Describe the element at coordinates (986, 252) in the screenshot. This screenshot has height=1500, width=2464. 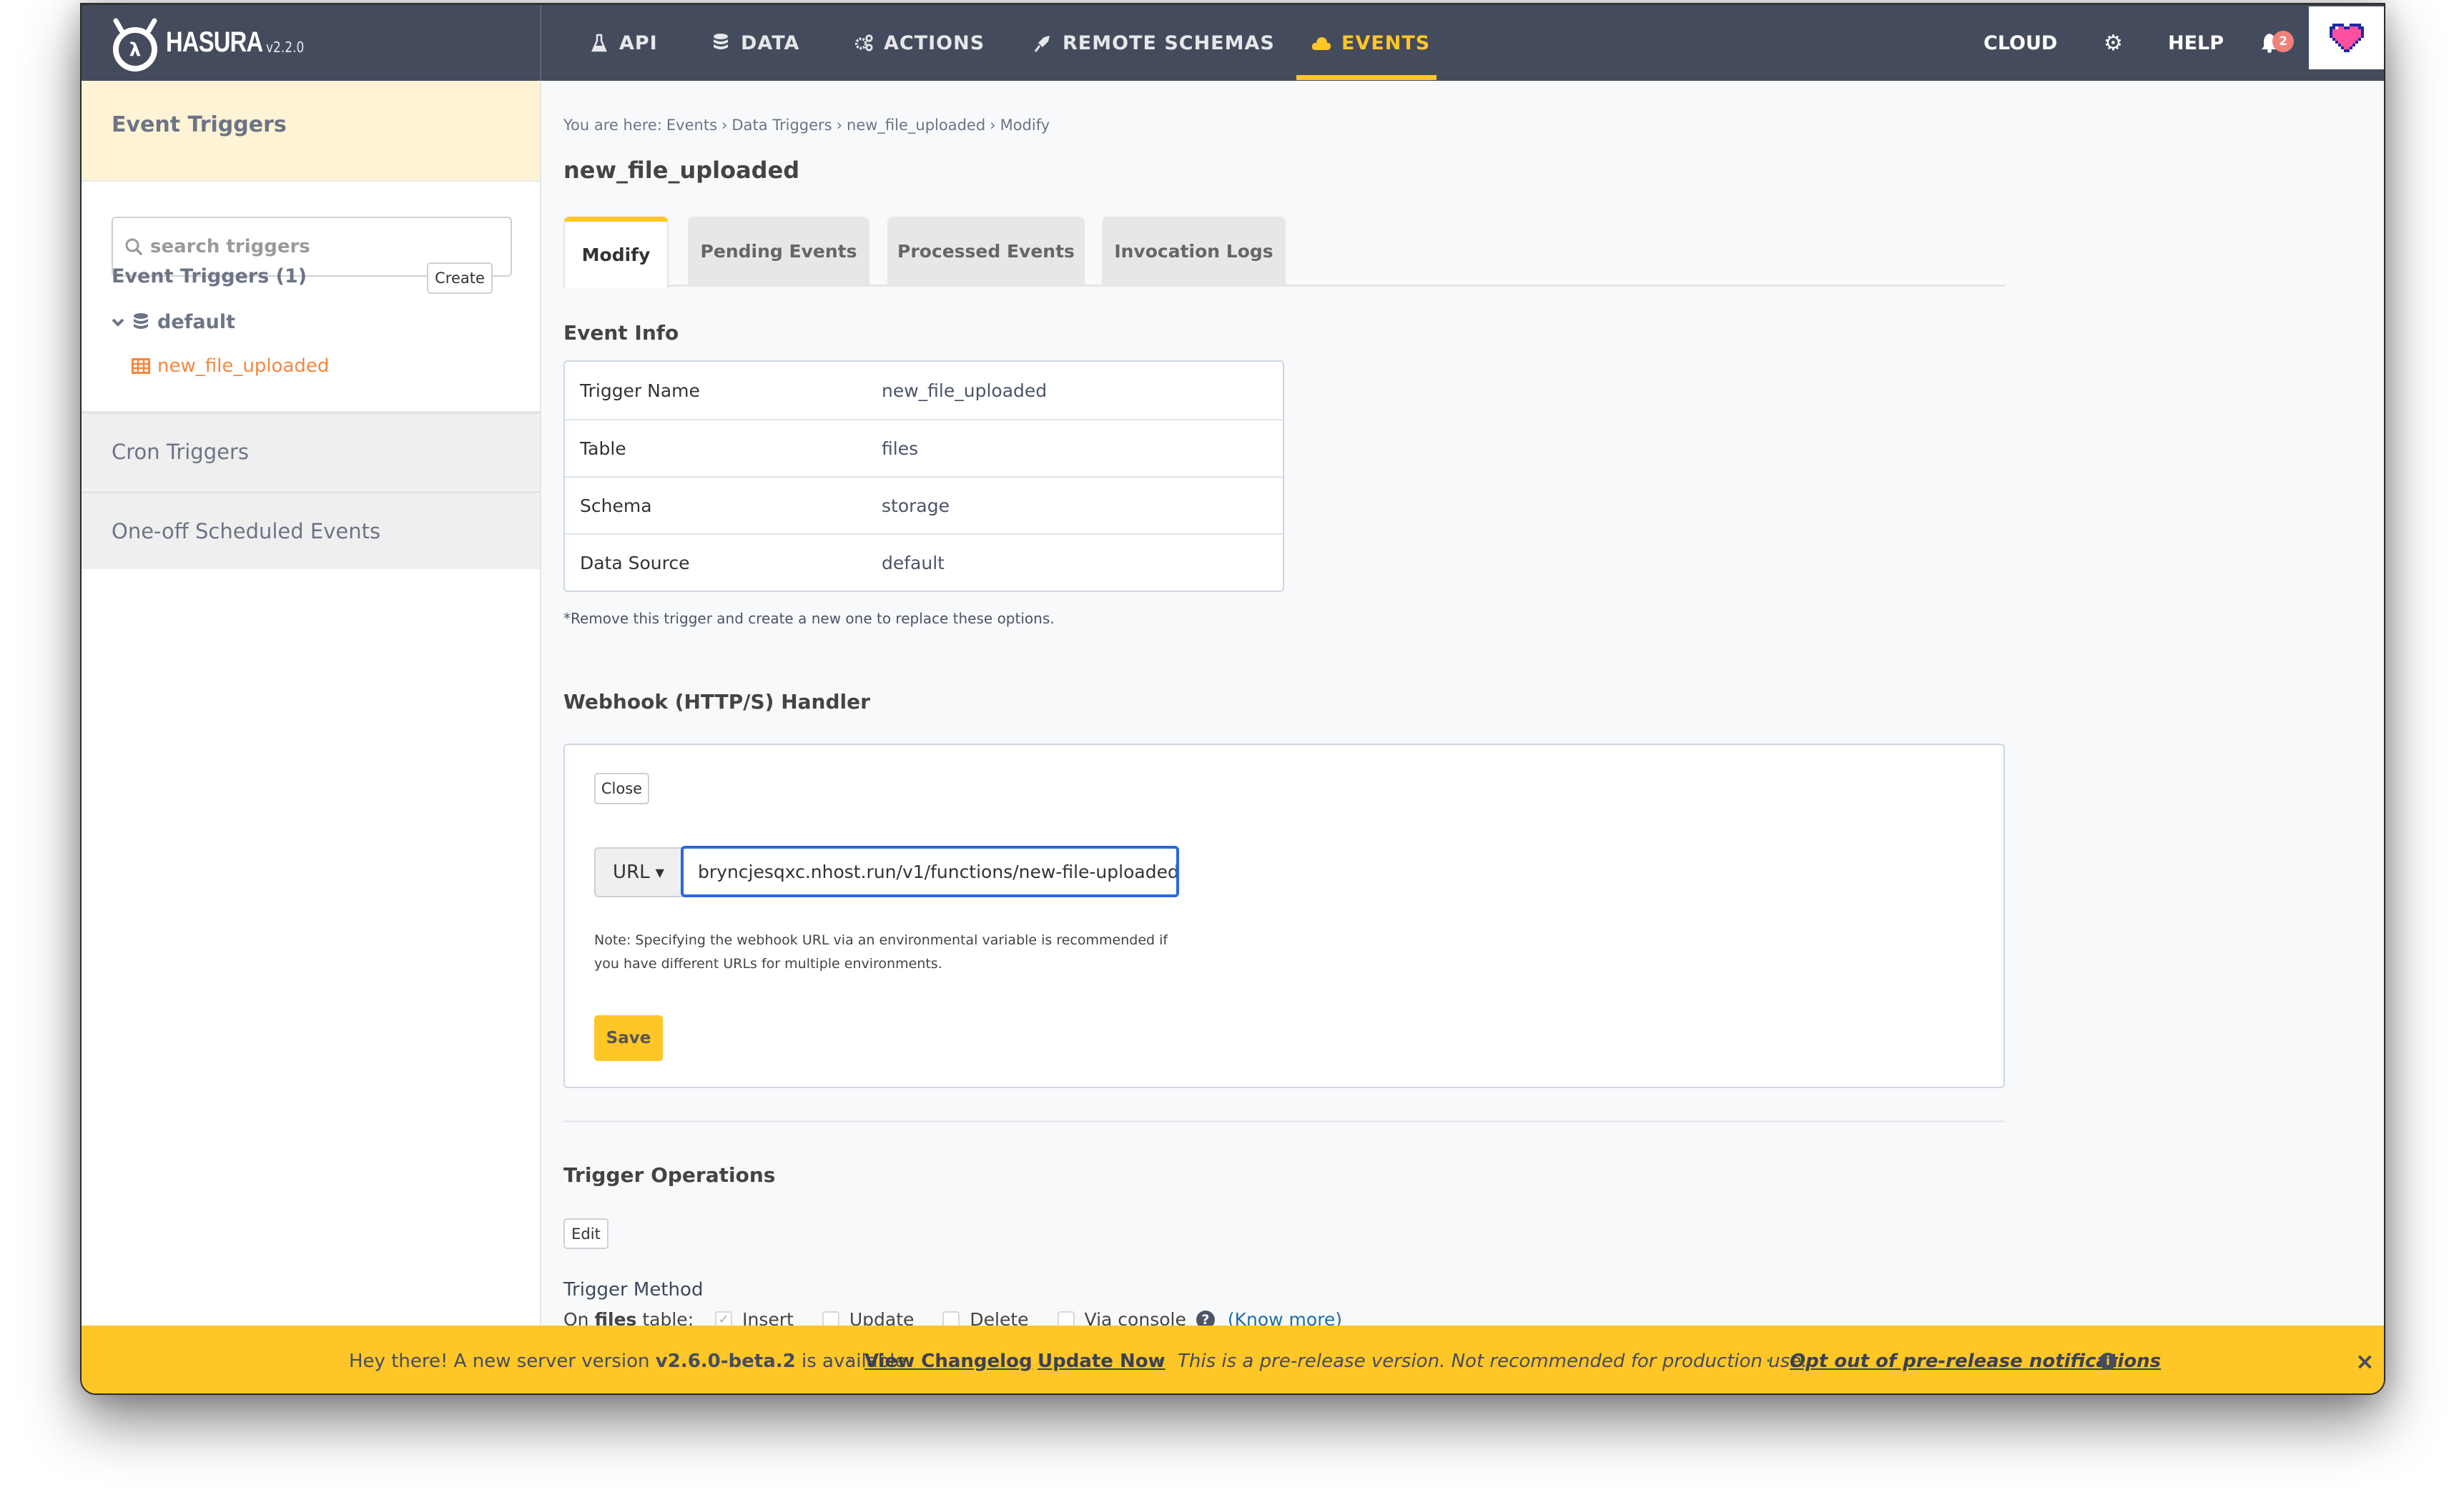
I see `tab-processed-events: Processed Events` at that location.